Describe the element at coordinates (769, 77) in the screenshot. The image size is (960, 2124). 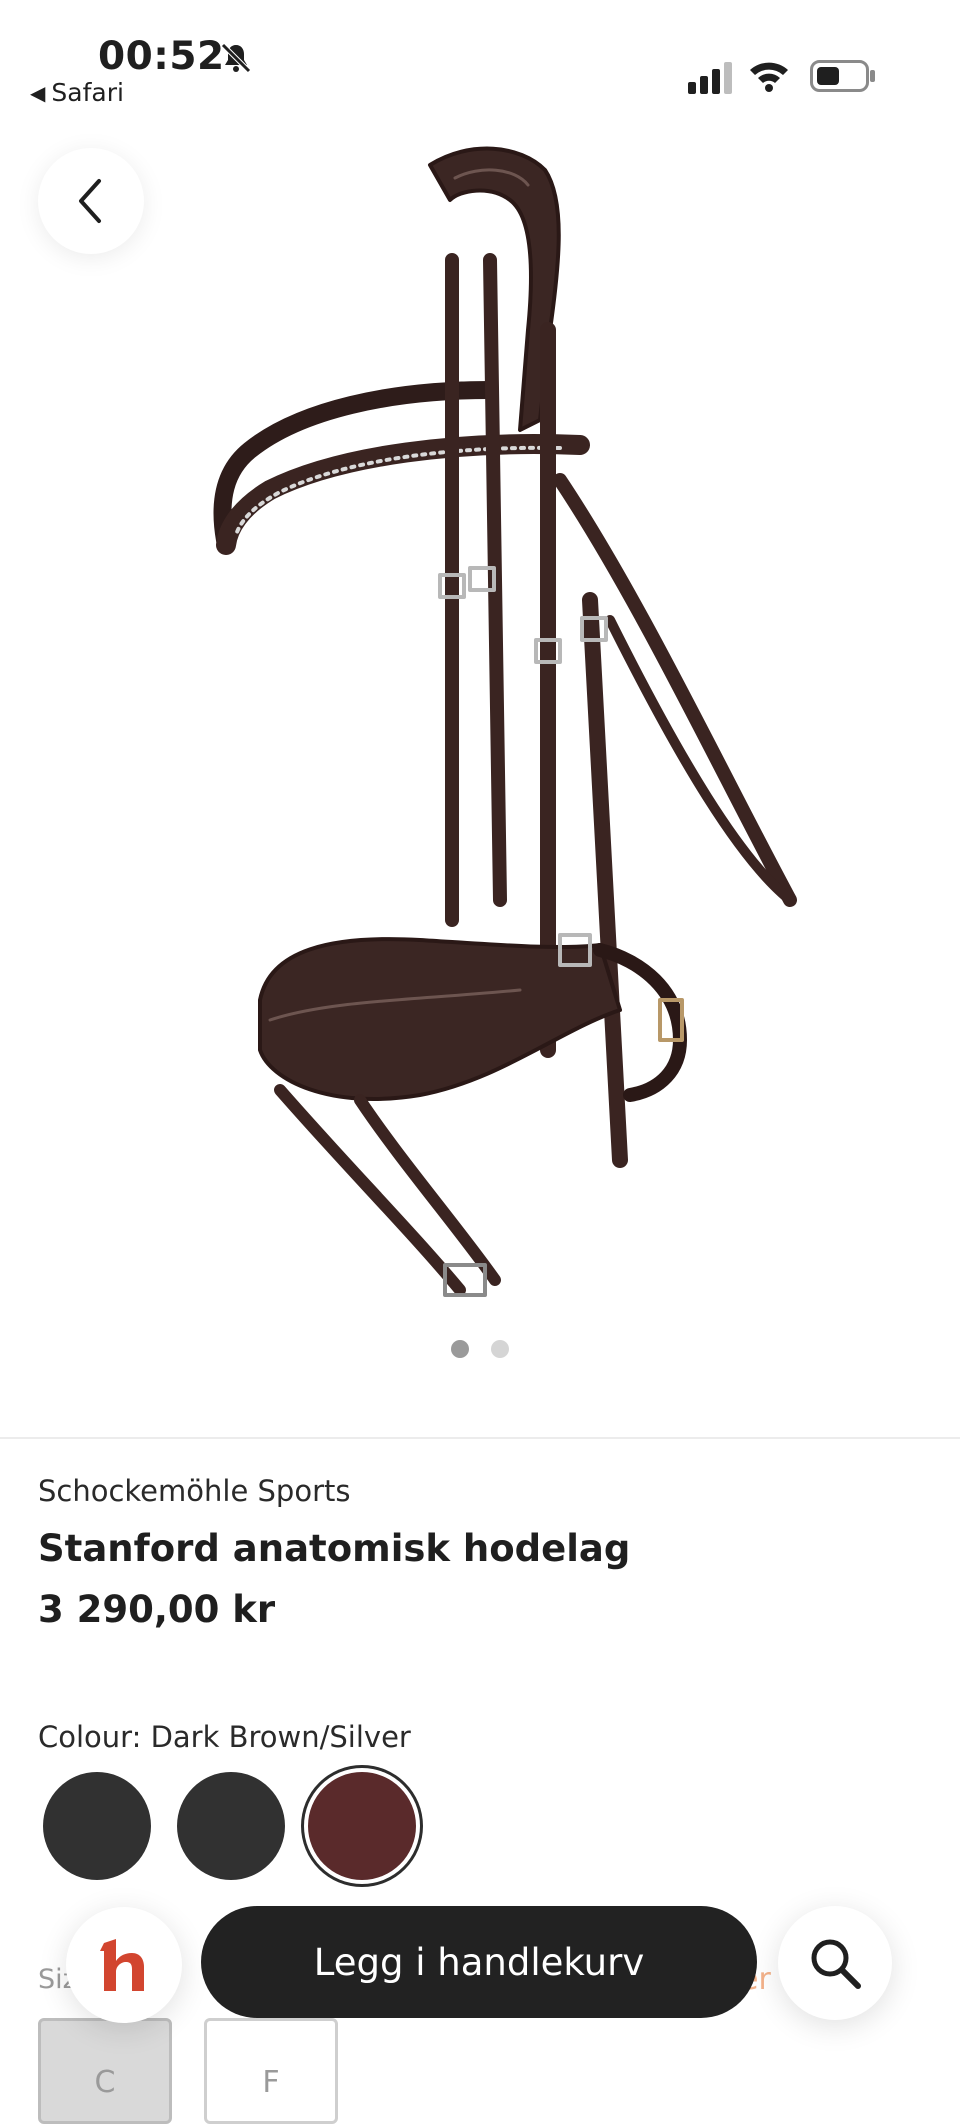
I see `wifi-icon` at that location.